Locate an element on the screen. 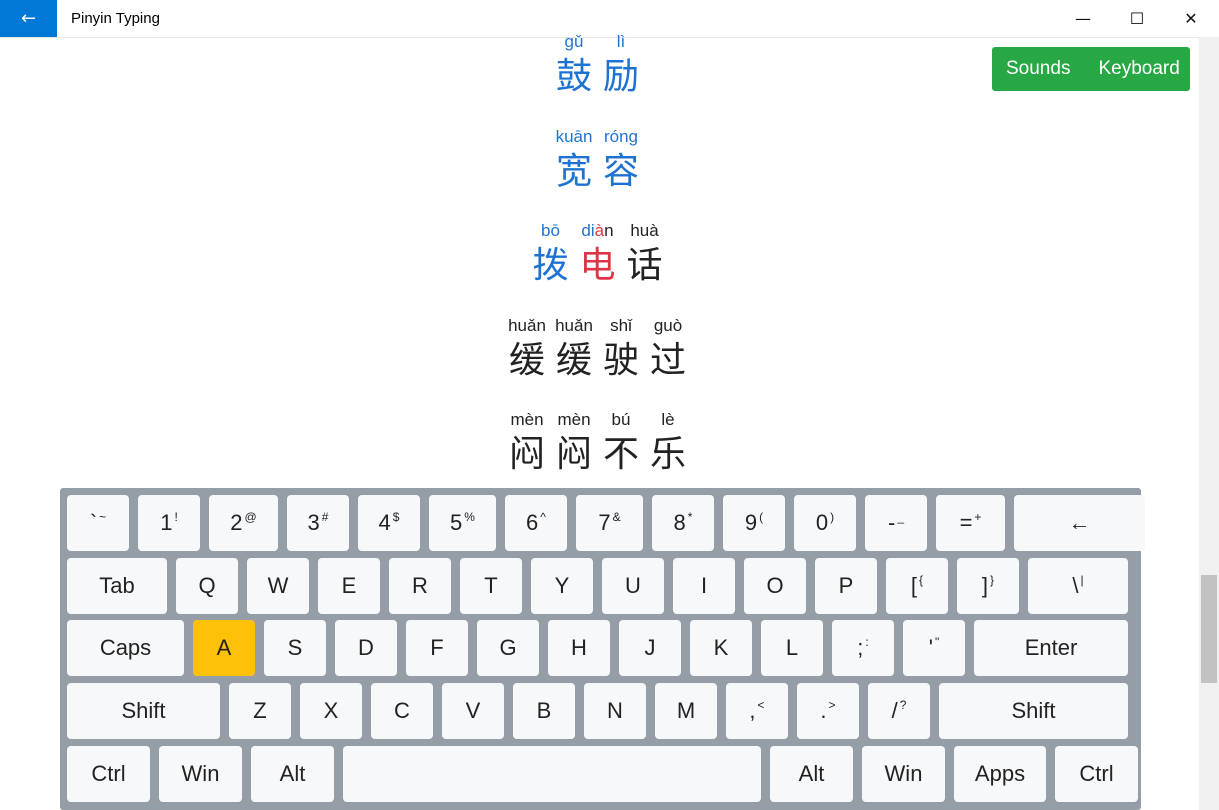 This screenshot has height=810, width=1219. key-x91: [{ is located at coordinates (917, 586).